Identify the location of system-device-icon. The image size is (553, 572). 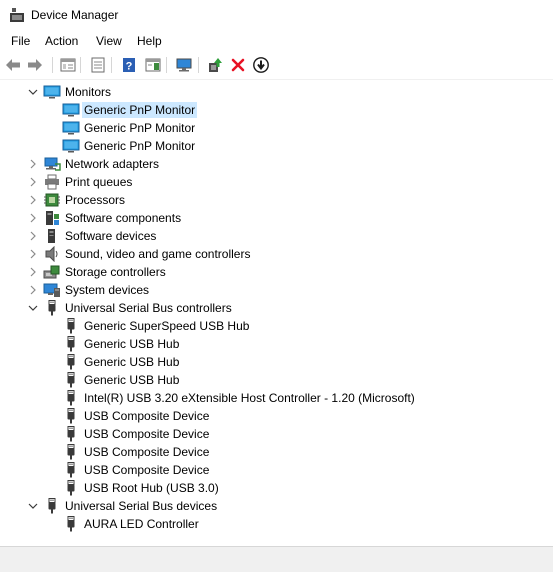
(52, 290).